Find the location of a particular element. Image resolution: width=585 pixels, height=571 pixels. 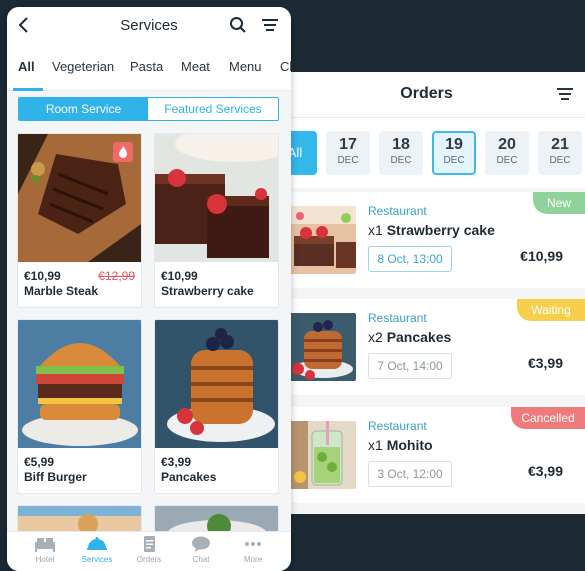

order-title: x1 Mohito is located at coordinates (400, 445).